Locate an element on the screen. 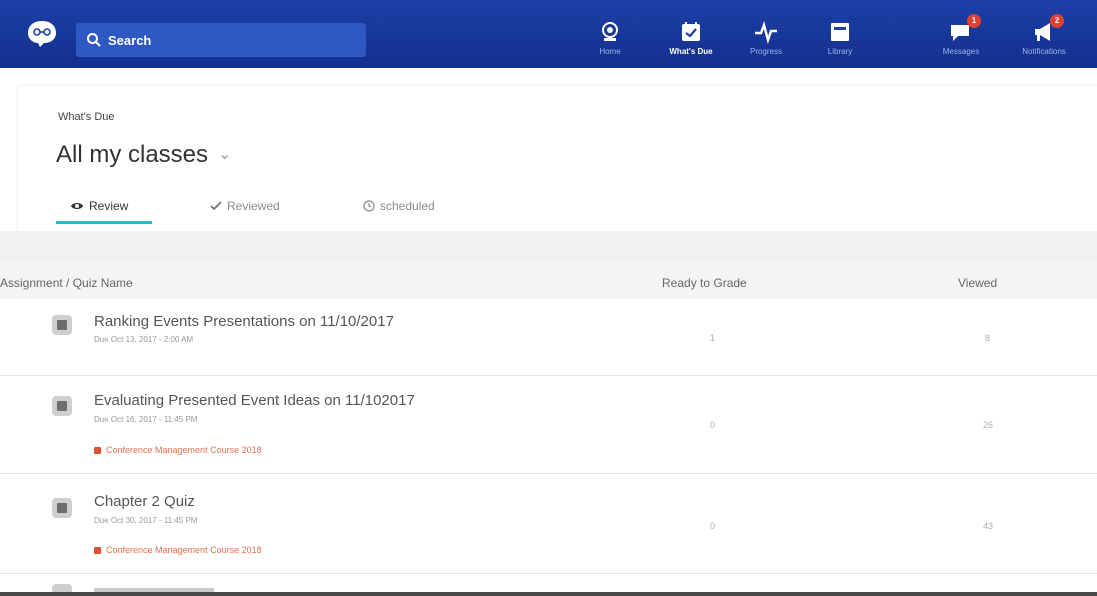 Image resolution: width=1097 pixels, height=596 pixels. eye-icon is located at coordinates (77, 206).